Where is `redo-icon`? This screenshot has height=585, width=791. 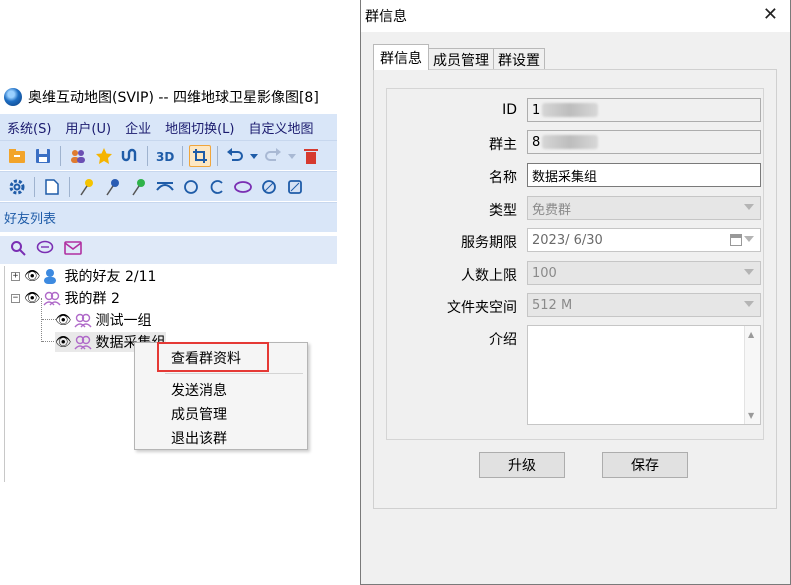
redo-icon is located at coordinates (273, 156).